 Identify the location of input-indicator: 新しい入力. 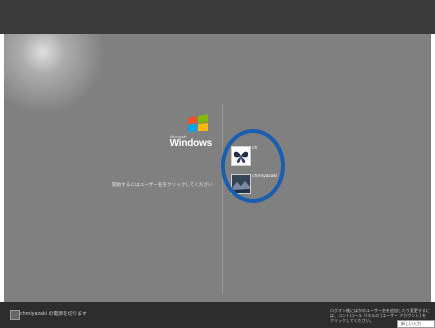
(416, 324).